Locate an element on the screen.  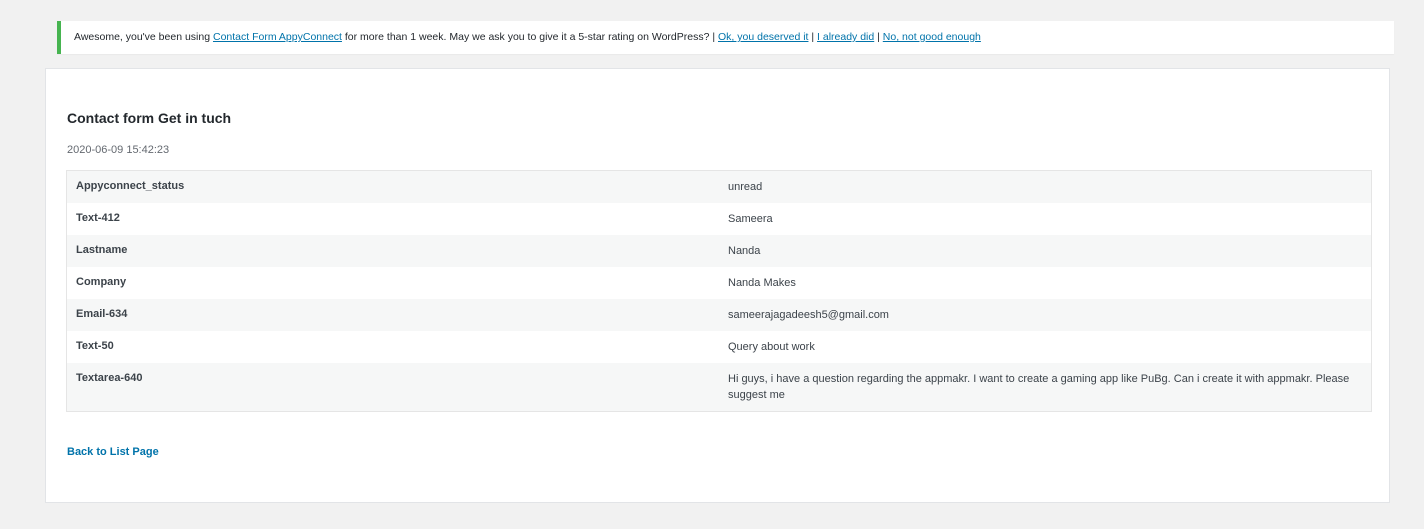
table-row: Text-412 Sameera is located at coordinates (719, 219).